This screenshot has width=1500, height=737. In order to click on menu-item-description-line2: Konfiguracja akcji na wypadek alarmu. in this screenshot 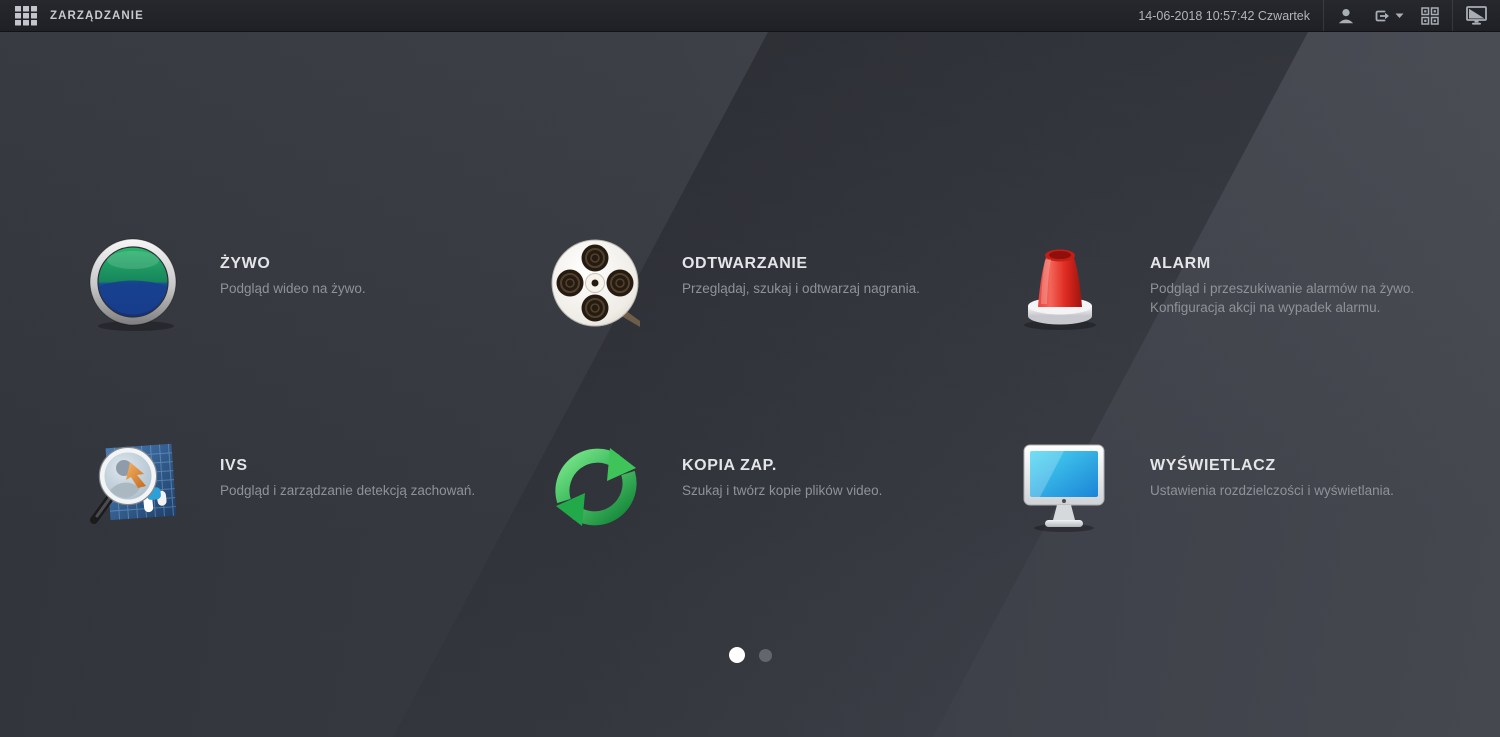, I will do `click(1265, 307)`.